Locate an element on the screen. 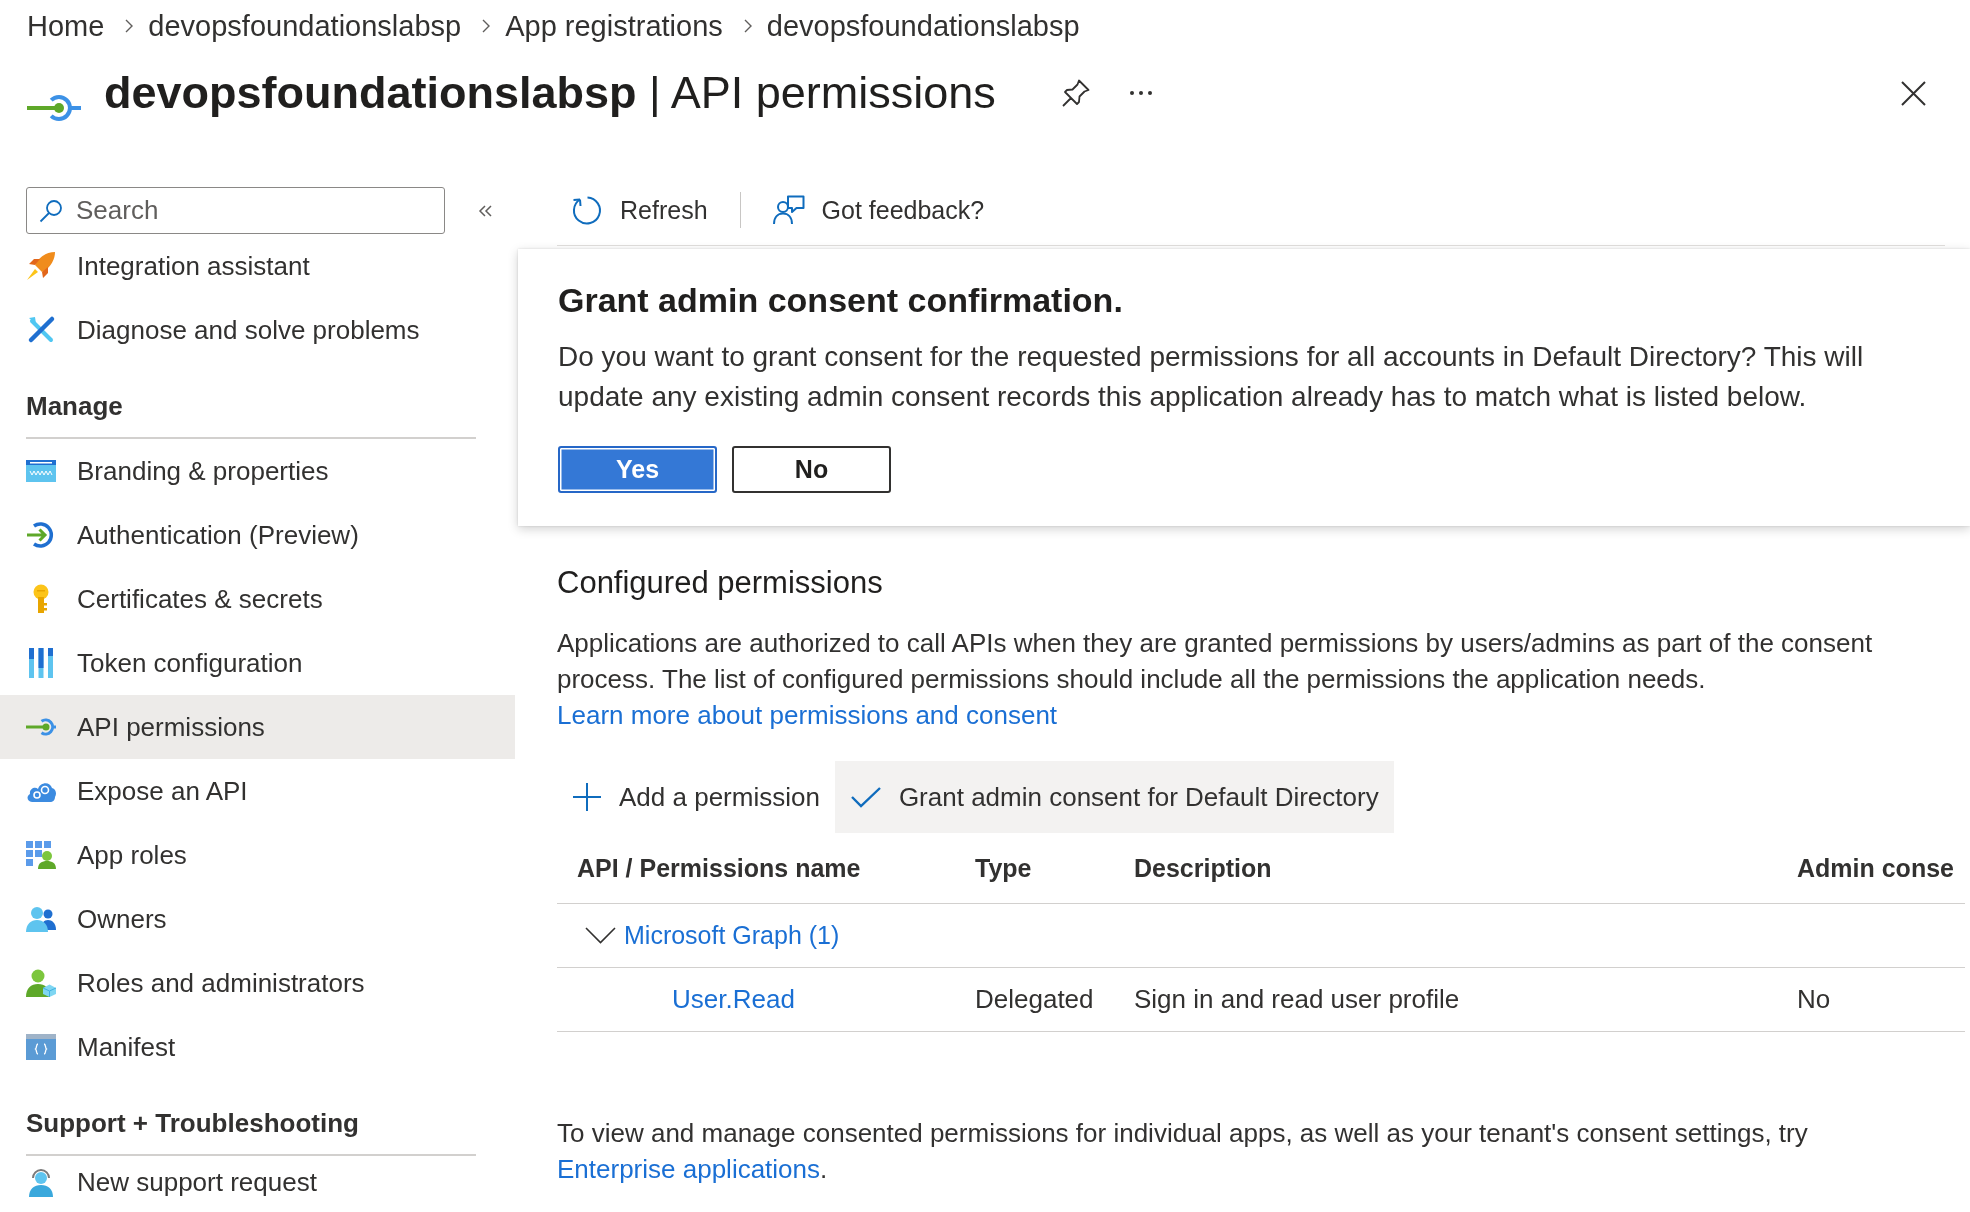  secondary-button: No is located at coordinates (811, 469).